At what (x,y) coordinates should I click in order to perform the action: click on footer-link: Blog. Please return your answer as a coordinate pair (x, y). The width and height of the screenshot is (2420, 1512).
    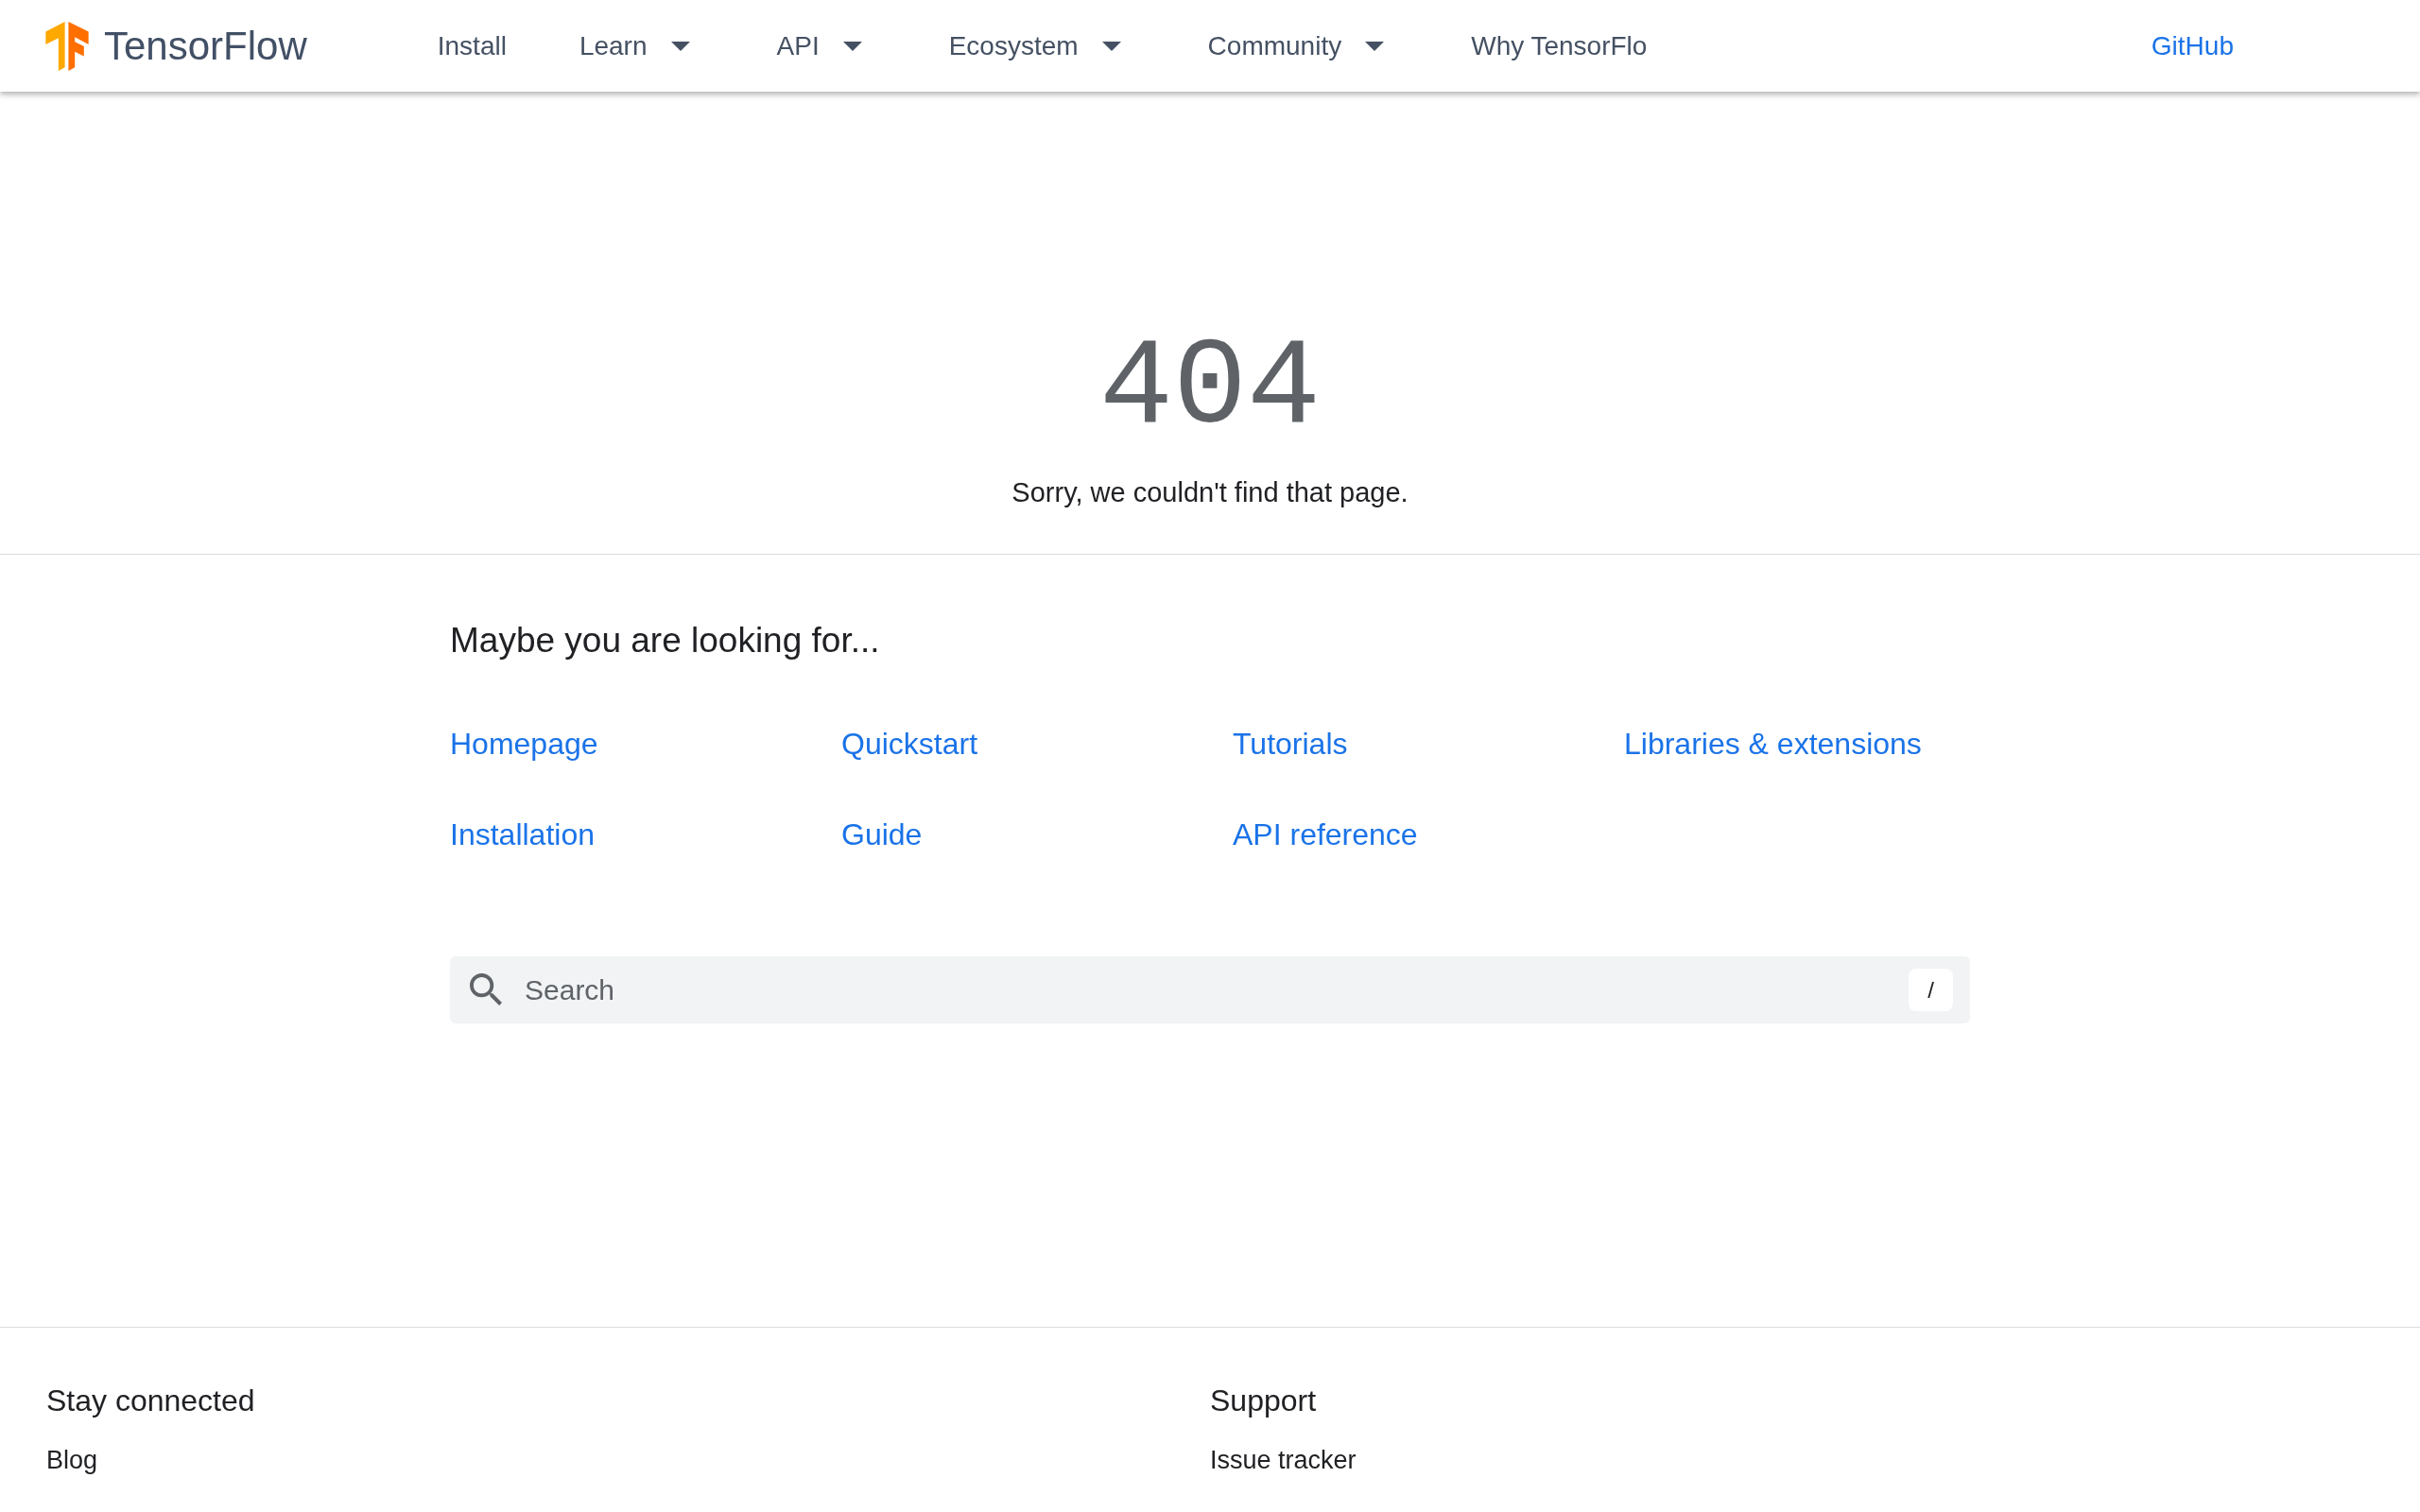
    Looking at the image, I should click on (72, 1460).